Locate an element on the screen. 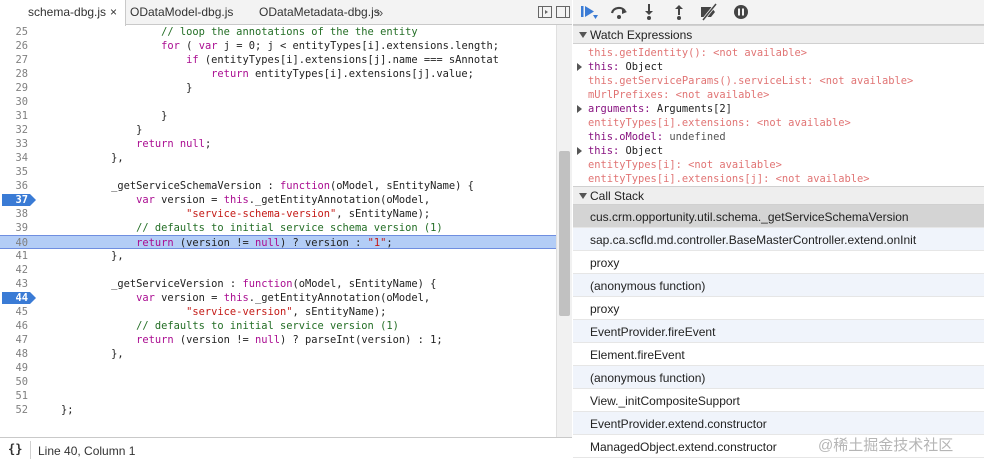 The image size is (984, 462). line-number: 29 is located at coordinates (14, 88).